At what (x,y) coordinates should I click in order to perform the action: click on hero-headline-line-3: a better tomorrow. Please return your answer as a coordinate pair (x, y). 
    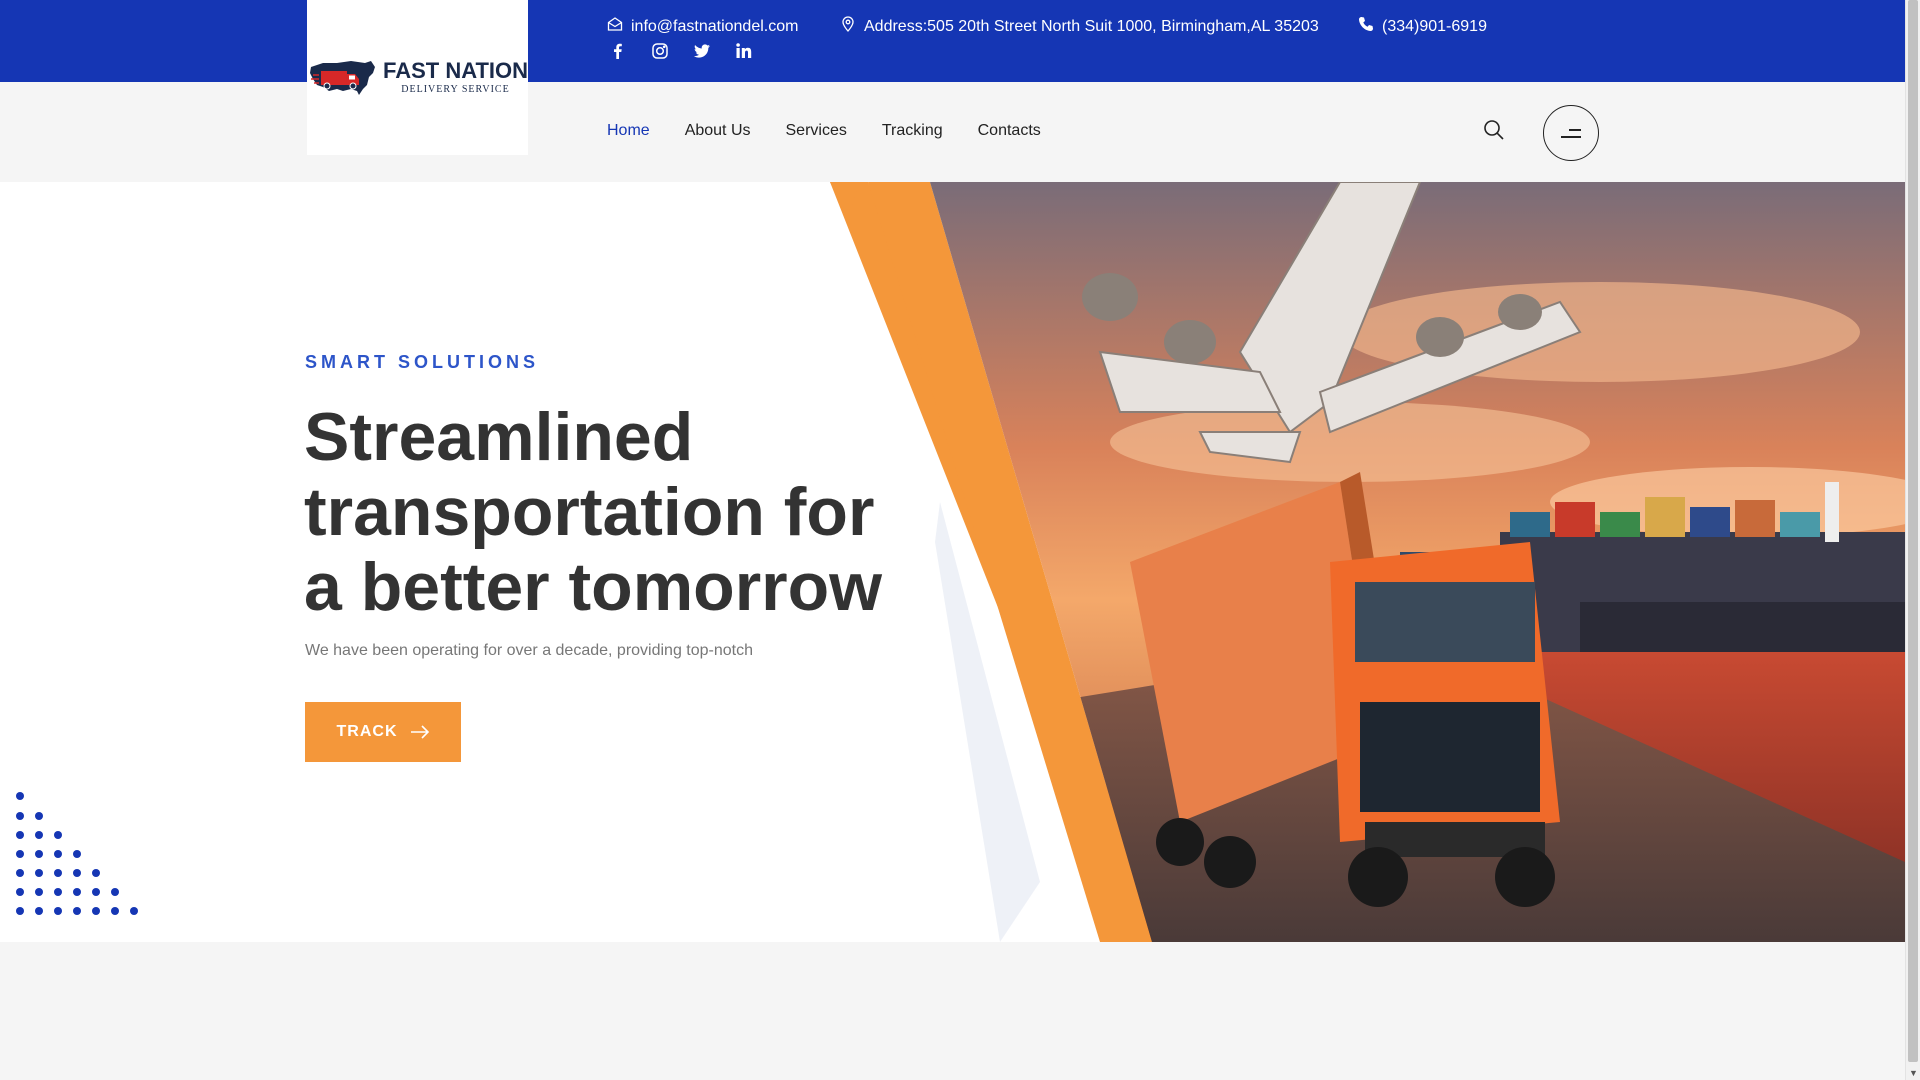
    Looking at the image, I should click on (593, 587).